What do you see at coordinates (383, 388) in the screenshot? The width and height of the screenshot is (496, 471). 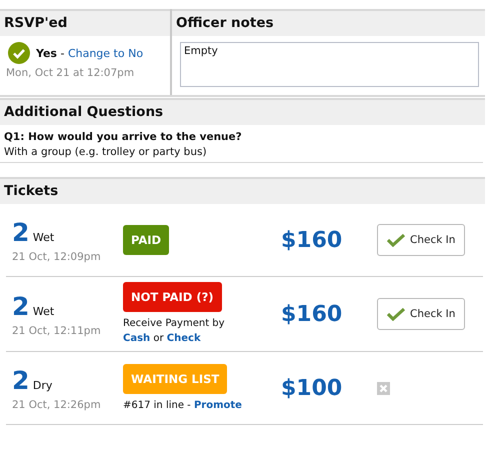 I see `remove-icon` at bounding box center [383, 388].